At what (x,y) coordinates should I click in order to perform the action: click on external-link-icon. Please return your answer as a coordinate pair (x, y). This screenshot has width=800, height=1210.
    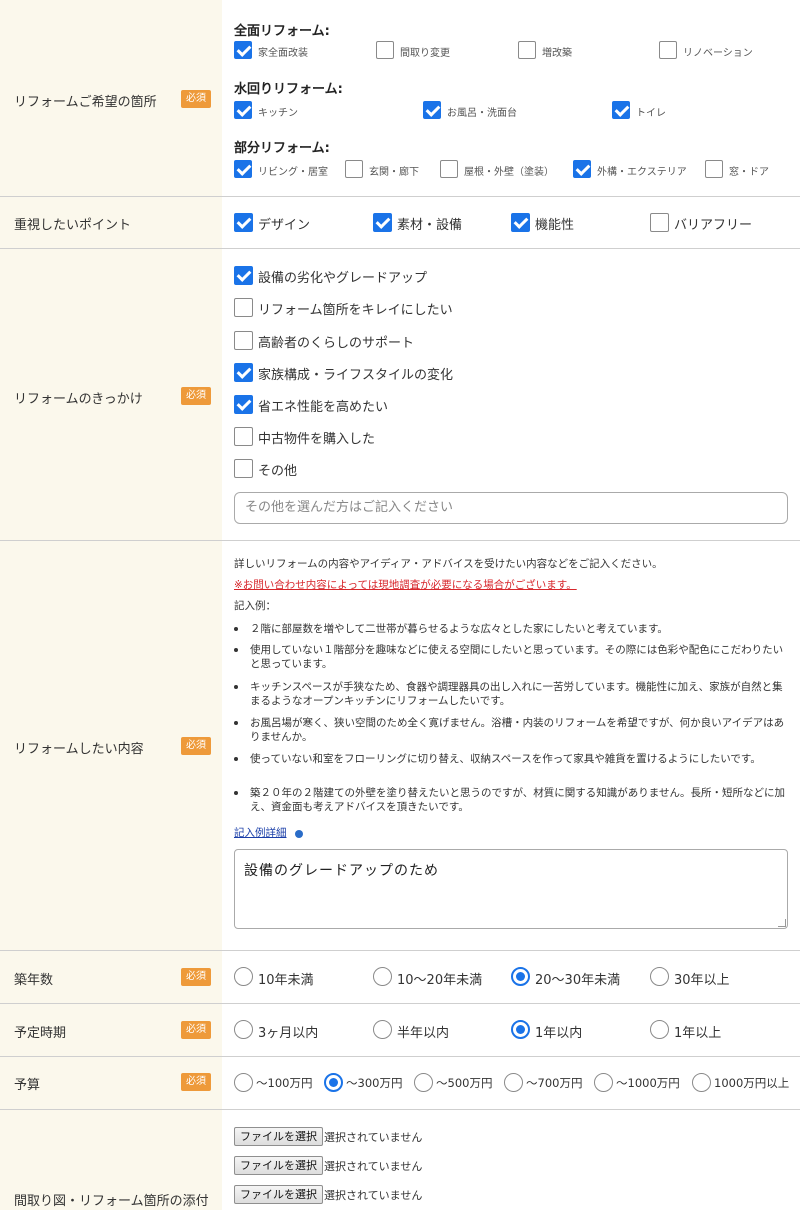
    Looking at the image, I should click on (299, 834).